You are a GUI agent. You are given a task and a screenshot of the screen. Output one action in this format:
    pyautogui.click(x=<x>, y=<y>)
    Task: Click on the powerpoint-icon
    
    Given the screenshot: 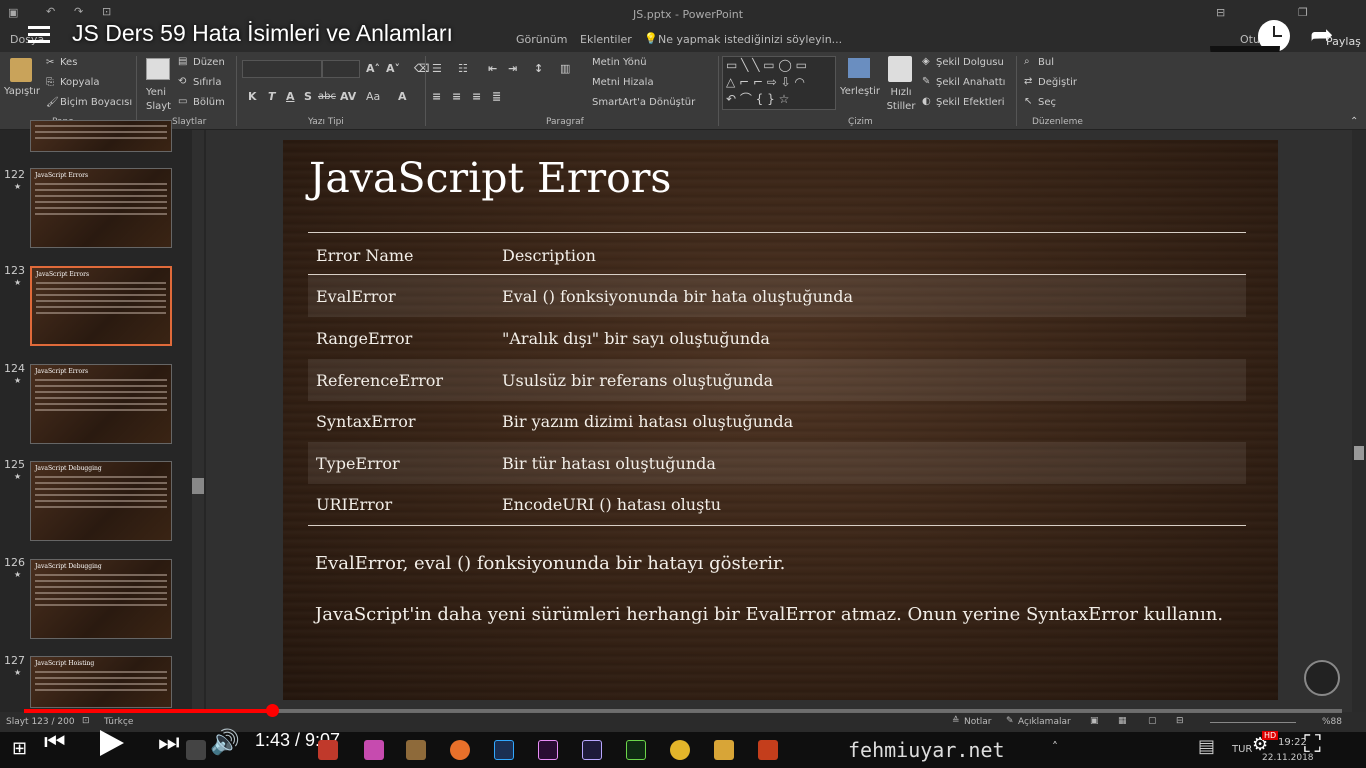 What is the action you would take?
    pyautogui.click(x=768, y=750)
    